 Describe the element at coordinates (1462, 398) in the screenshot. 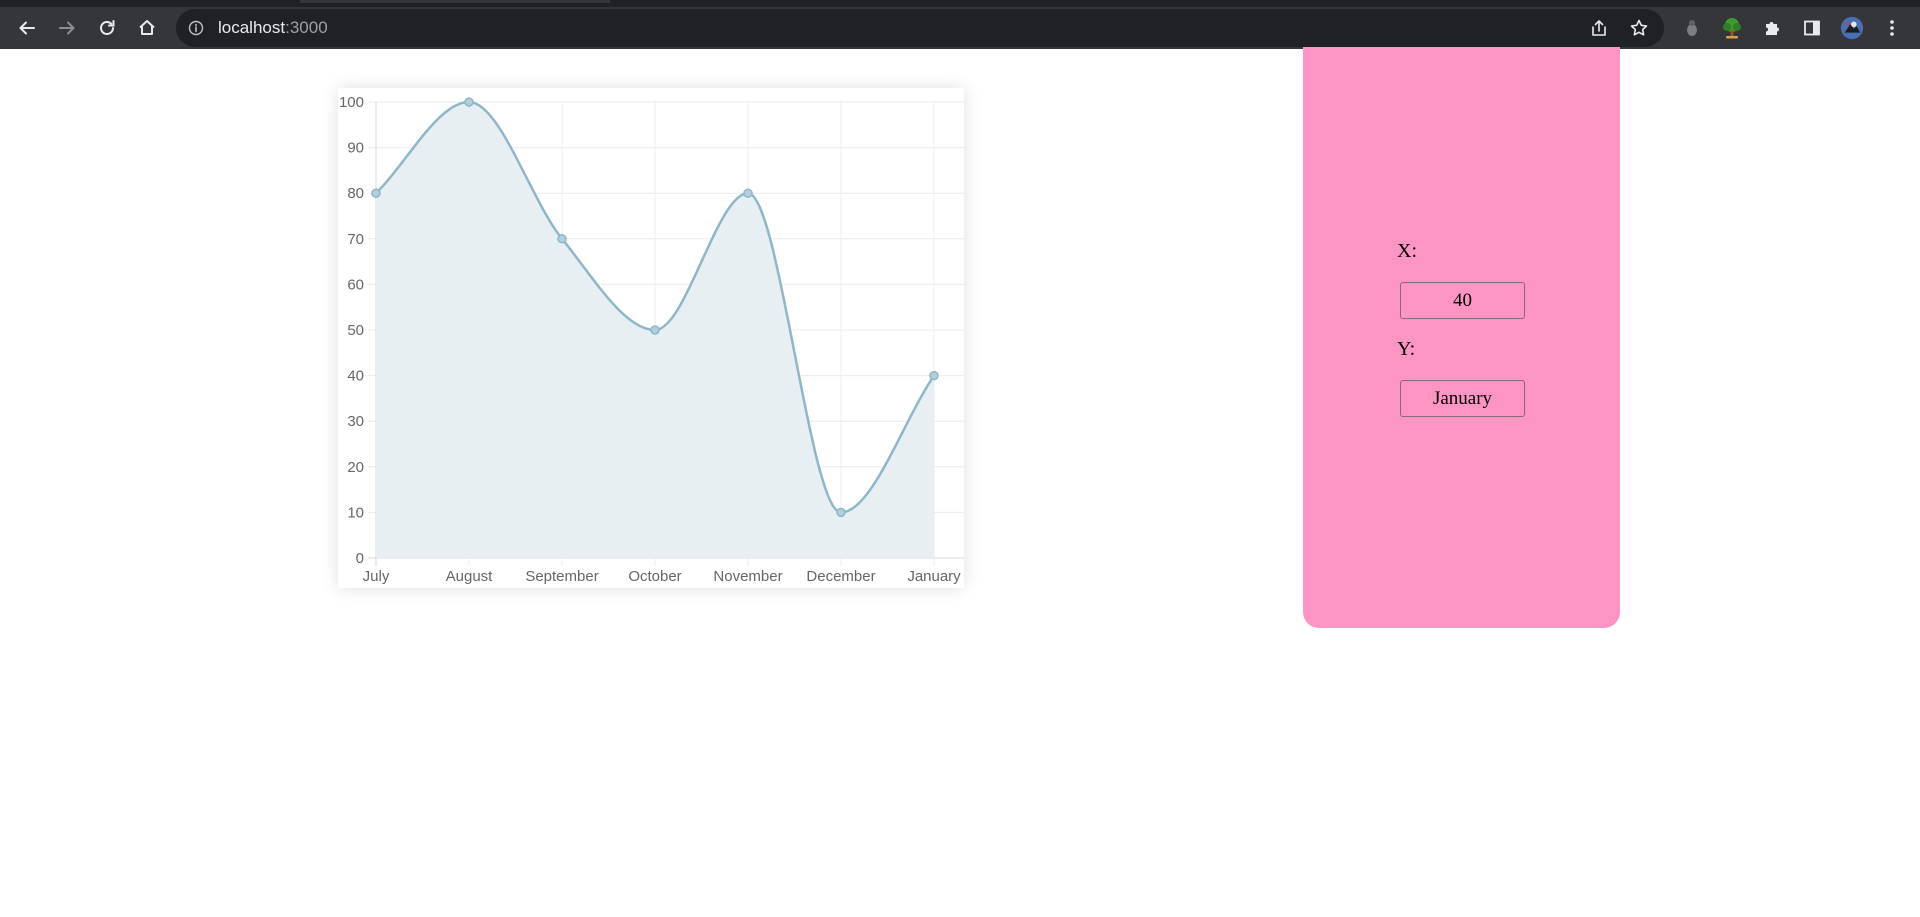

I see `y-input` at that location.